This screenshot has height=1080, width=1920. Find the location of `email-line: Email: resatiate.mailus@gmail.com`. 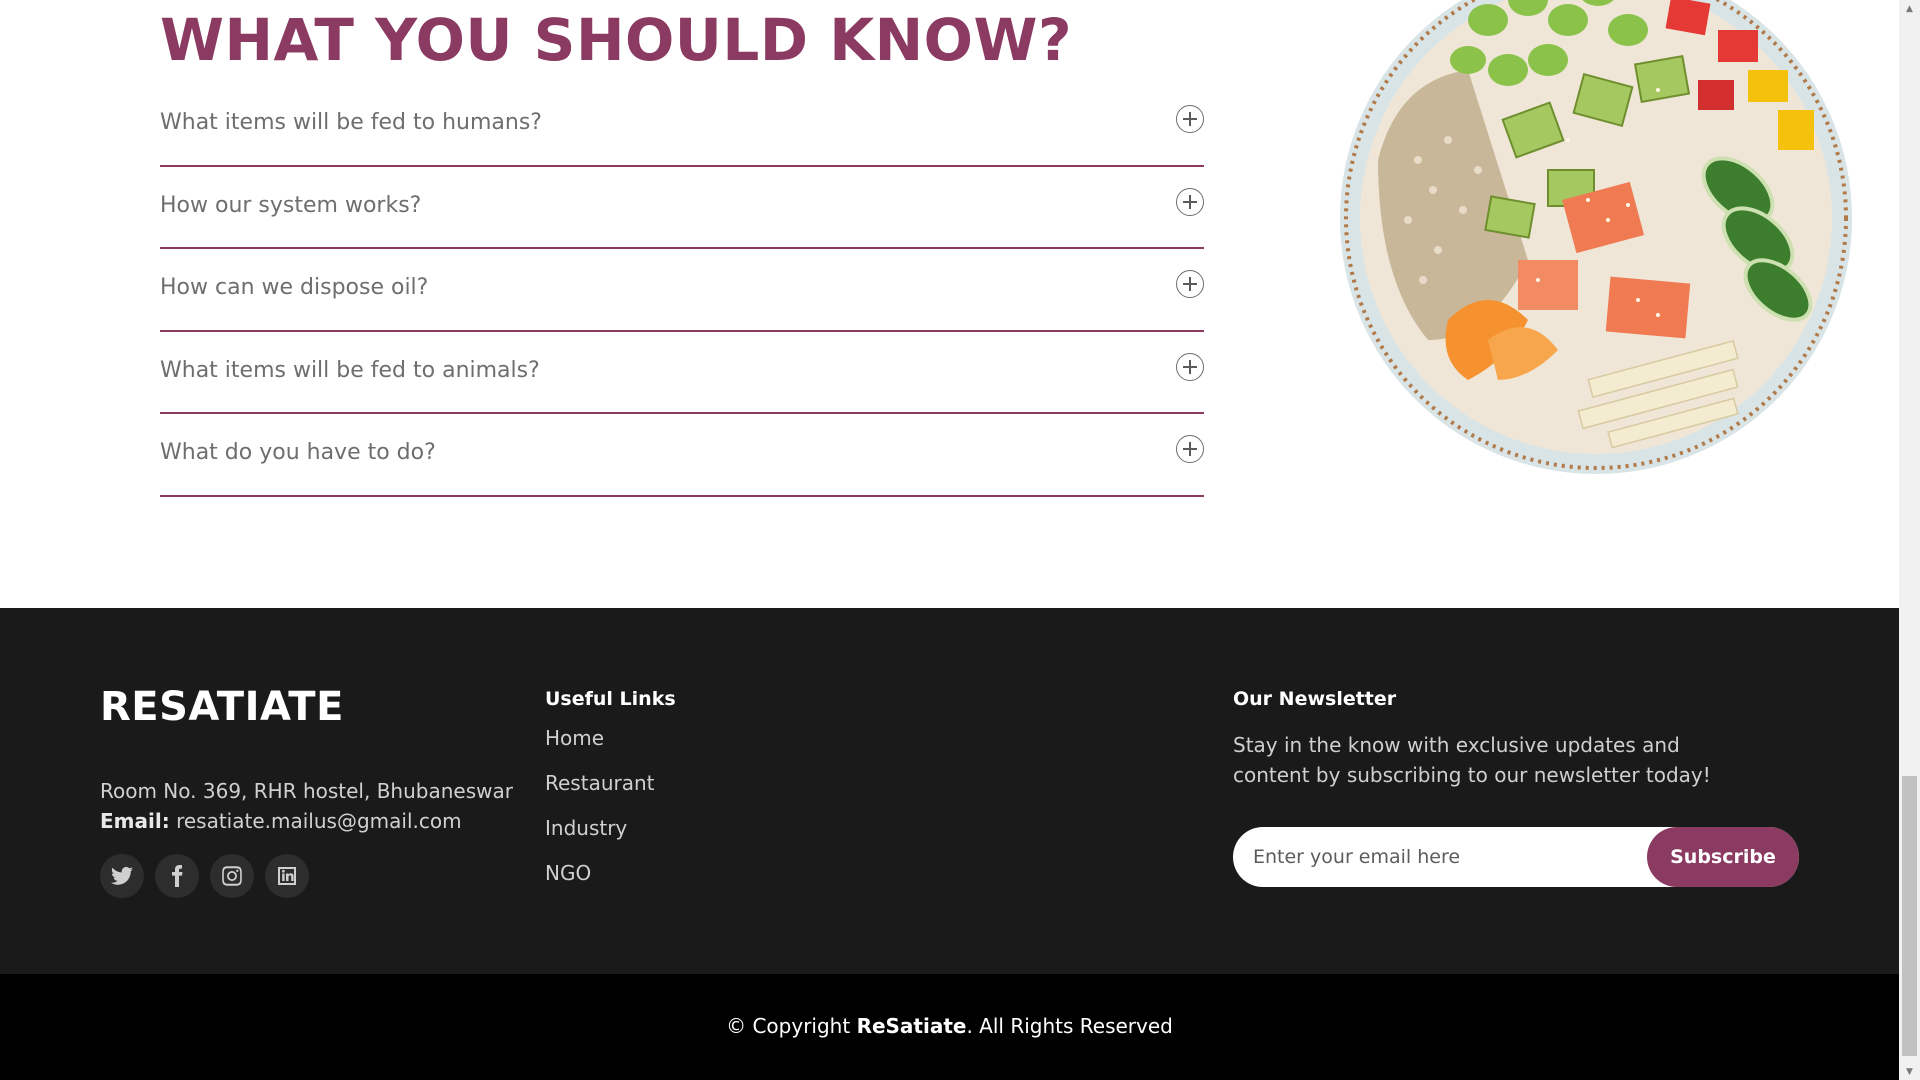

email-line: Email: resatiate.mailus@gmail.com is located at coordinates (306, 821).